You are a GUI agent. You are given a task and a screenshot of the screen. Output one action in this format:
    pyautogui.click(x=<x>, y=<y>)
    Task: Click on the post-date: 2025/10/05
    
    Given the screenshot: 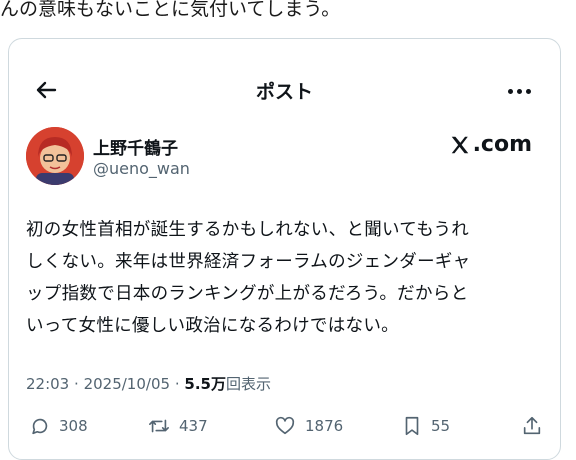 What is the action you would take?
    pyautogui.click(x=127, y=384)
    